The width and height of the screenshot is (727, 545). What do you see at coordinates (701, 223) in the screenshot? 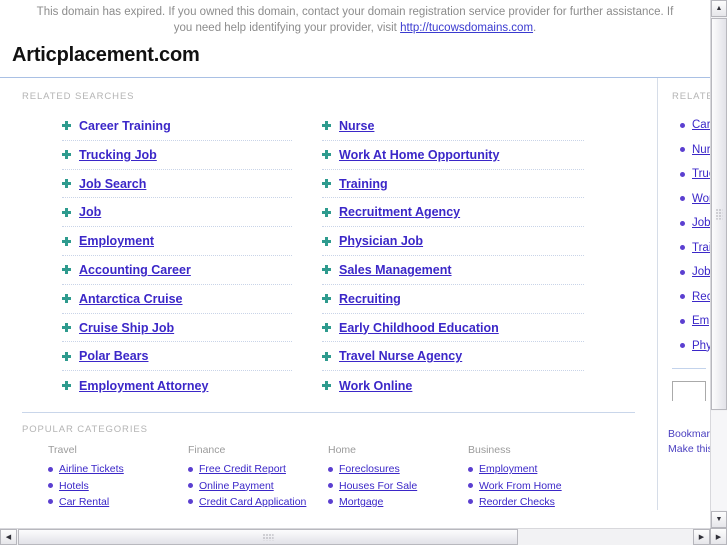
I see `sidebar-related-link: Job Search` at bounding box center [701, 223].